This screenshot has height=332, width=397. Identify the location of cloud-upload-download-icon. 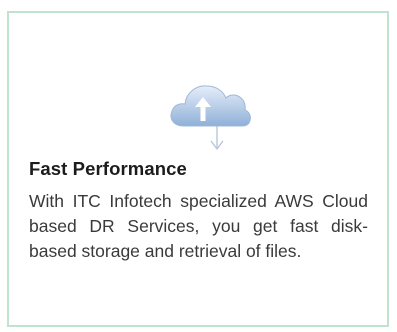
(209, 114).